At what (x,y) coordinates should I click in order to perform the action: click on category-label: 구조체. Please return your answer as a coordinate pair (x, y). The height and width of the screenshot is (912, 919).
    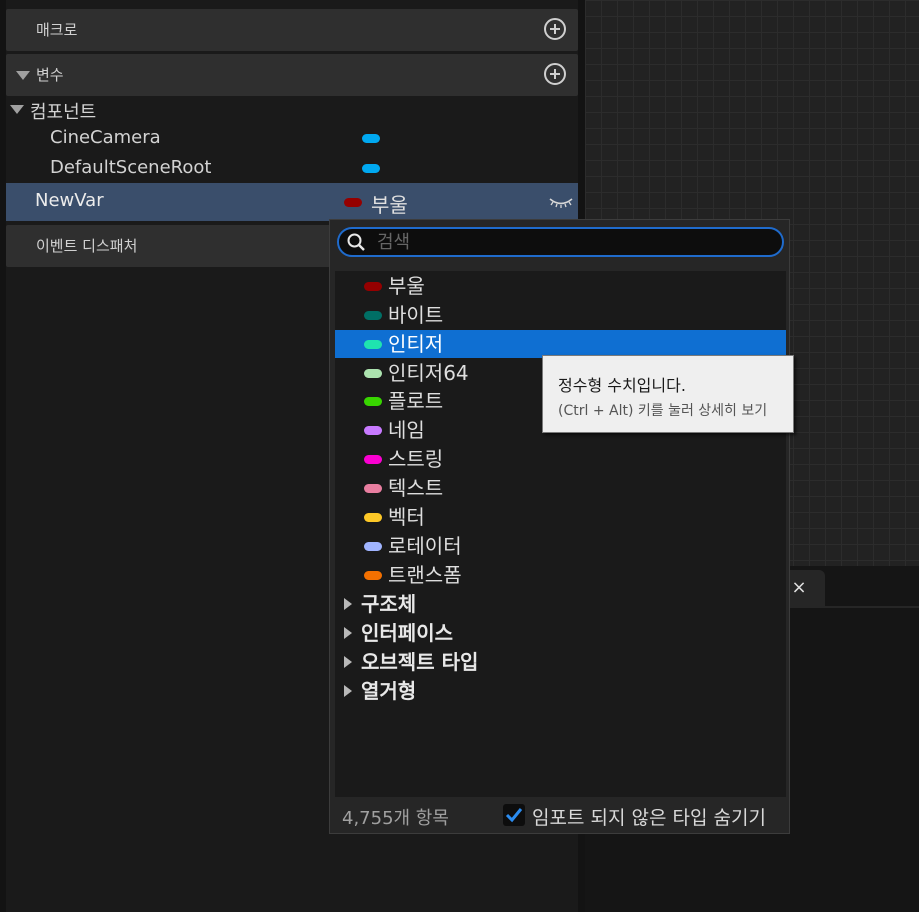
    Looking at the image, I should click on (389, 604).